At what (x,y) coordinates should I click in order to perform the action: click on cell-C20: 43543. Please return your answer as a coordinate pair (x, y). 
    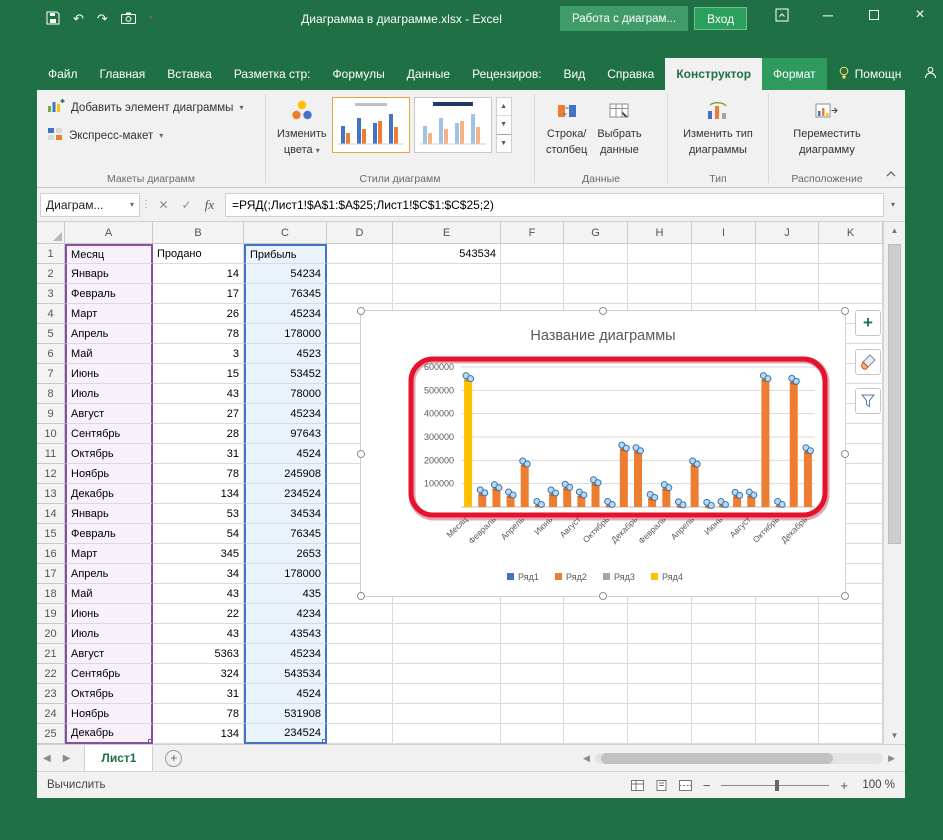
    Looking at the image, I should click on (285, 634).